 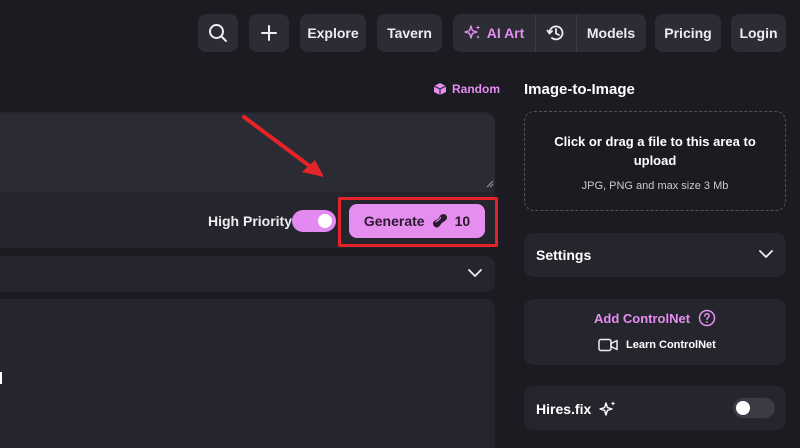 What do you see at coordinates (655, 255) in the screenshot?
I see `settings-row: Settings` at bounding box center [655, 255].